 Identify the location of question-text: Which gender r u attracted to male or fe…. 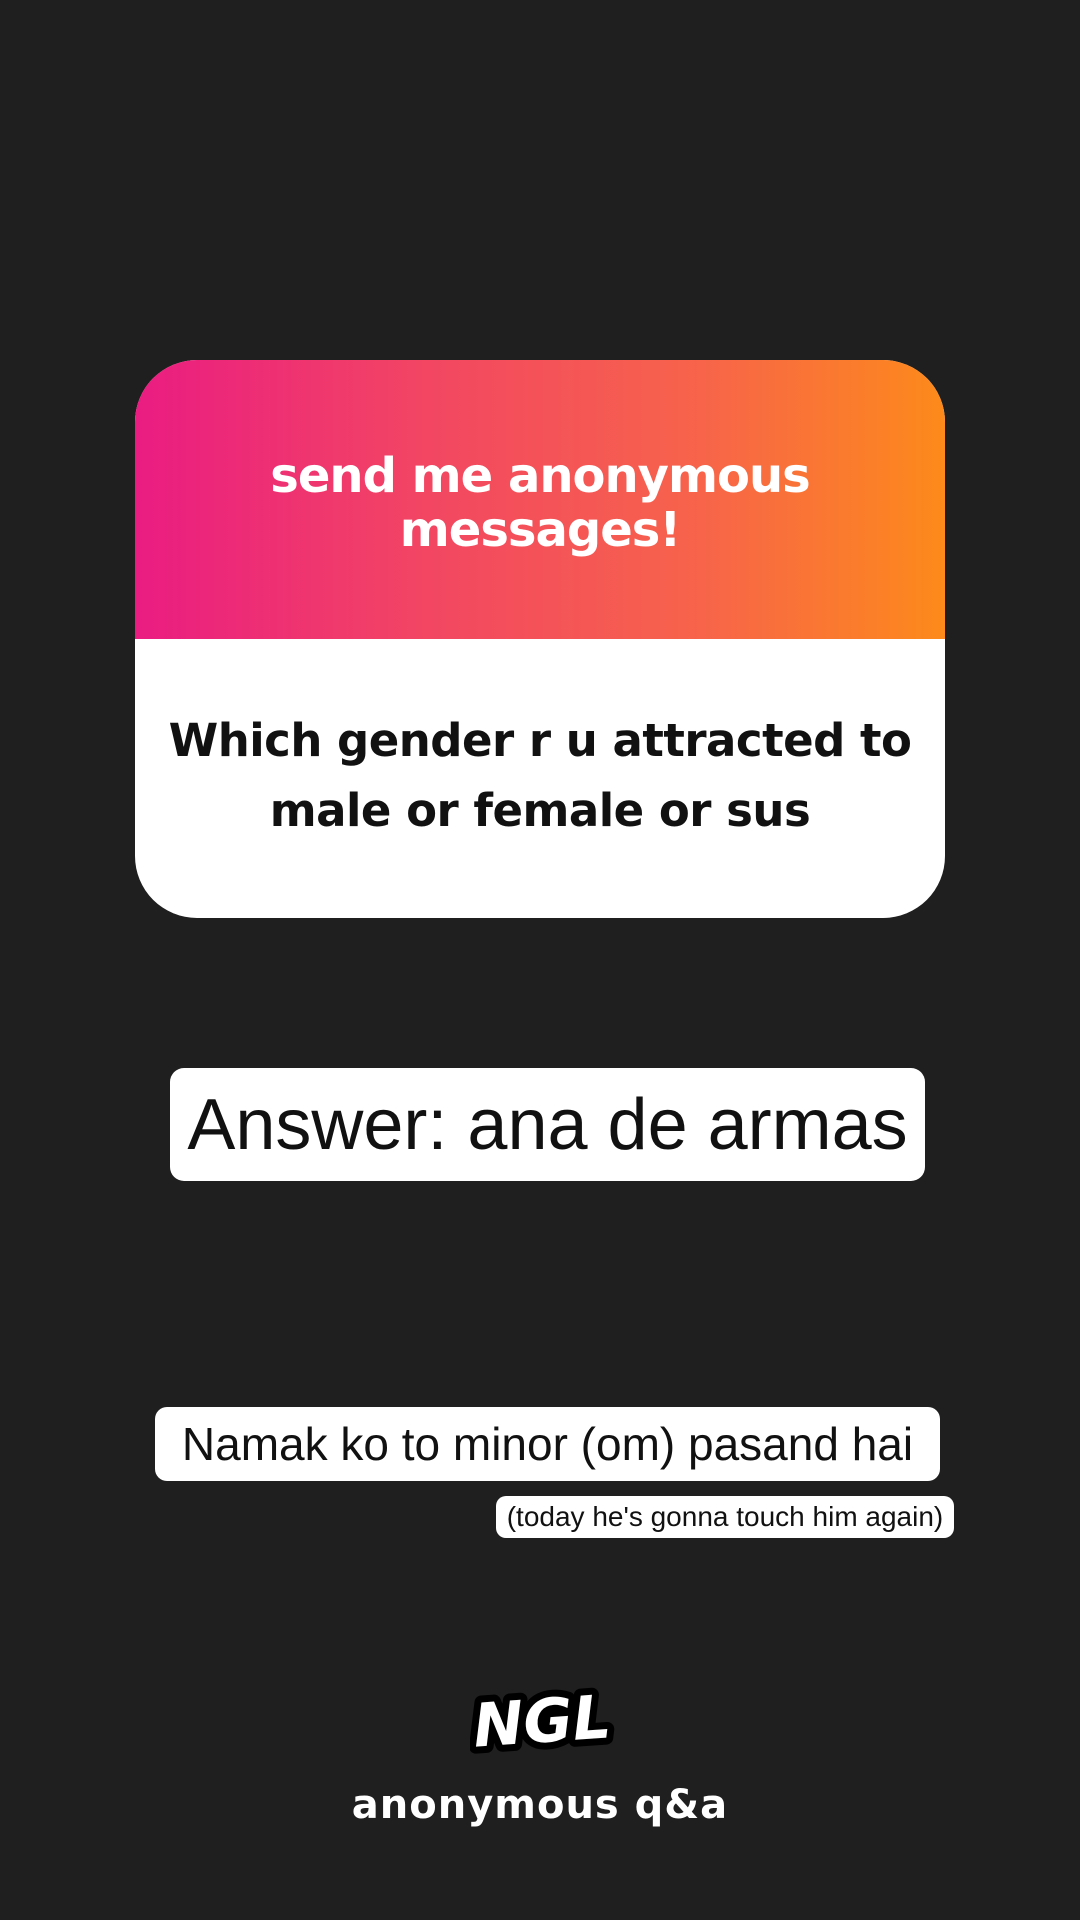
(540, 775).